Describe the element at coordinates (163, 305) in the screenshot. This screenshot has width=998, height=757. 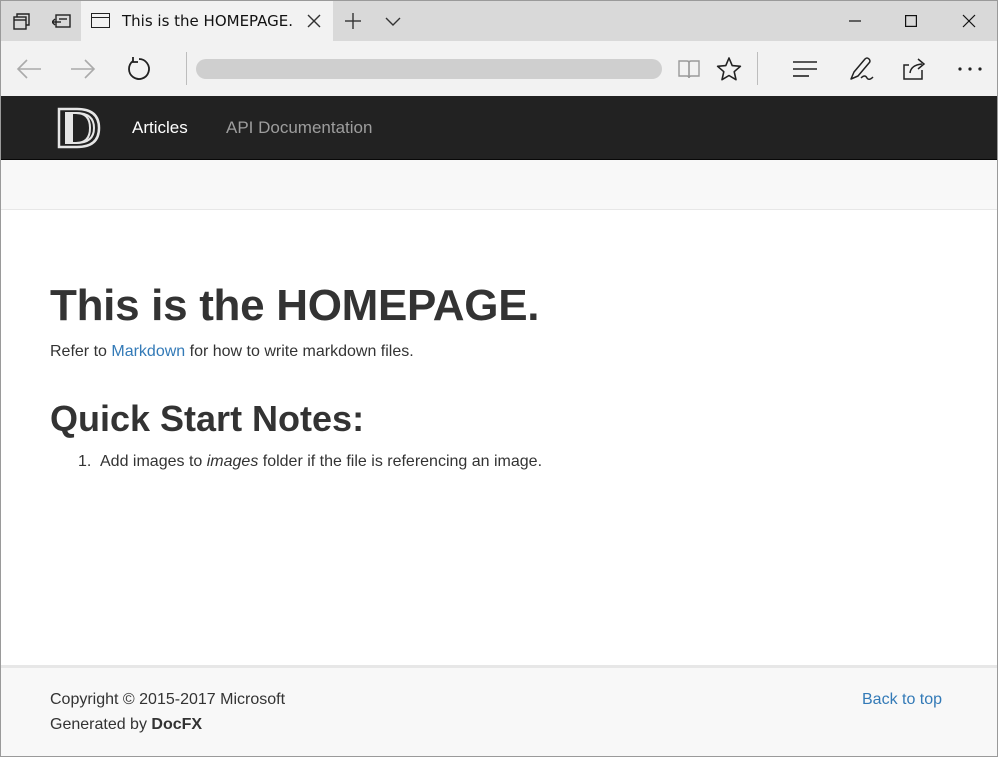
I see `page-title-prefix: This is the` at that location.